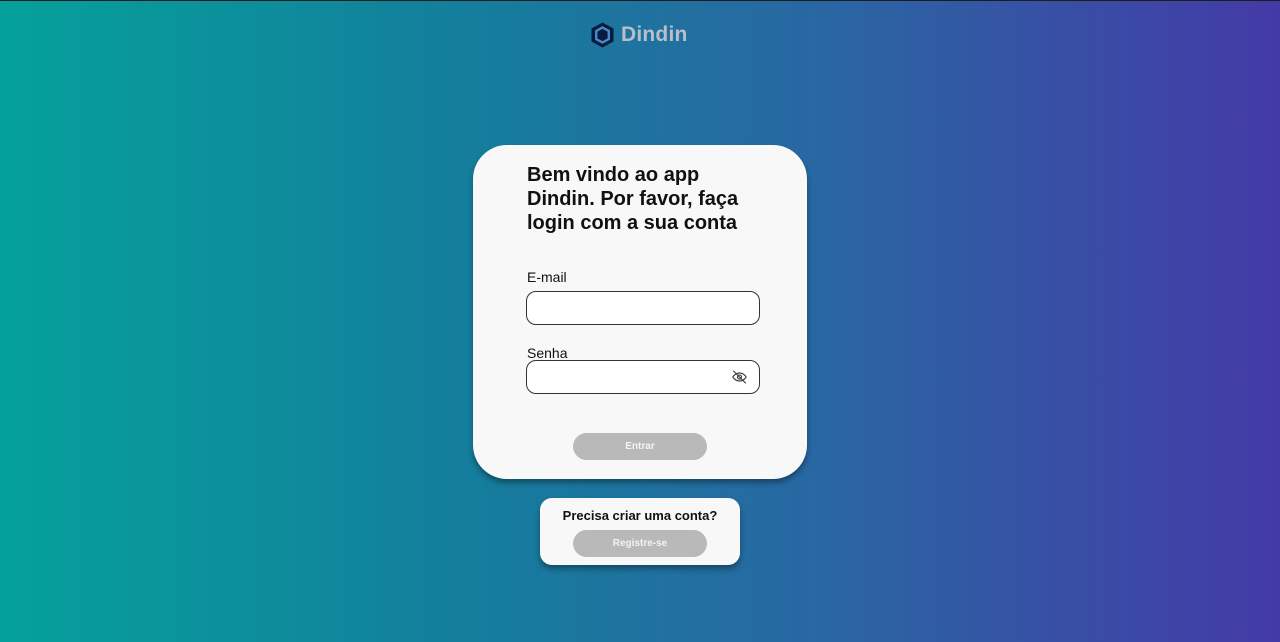 The height and width of the screenshot is (642, 1280). Describe the element at coordinates (640, 543) in the screenshot. I see `register-button: Registre-se` at that location.